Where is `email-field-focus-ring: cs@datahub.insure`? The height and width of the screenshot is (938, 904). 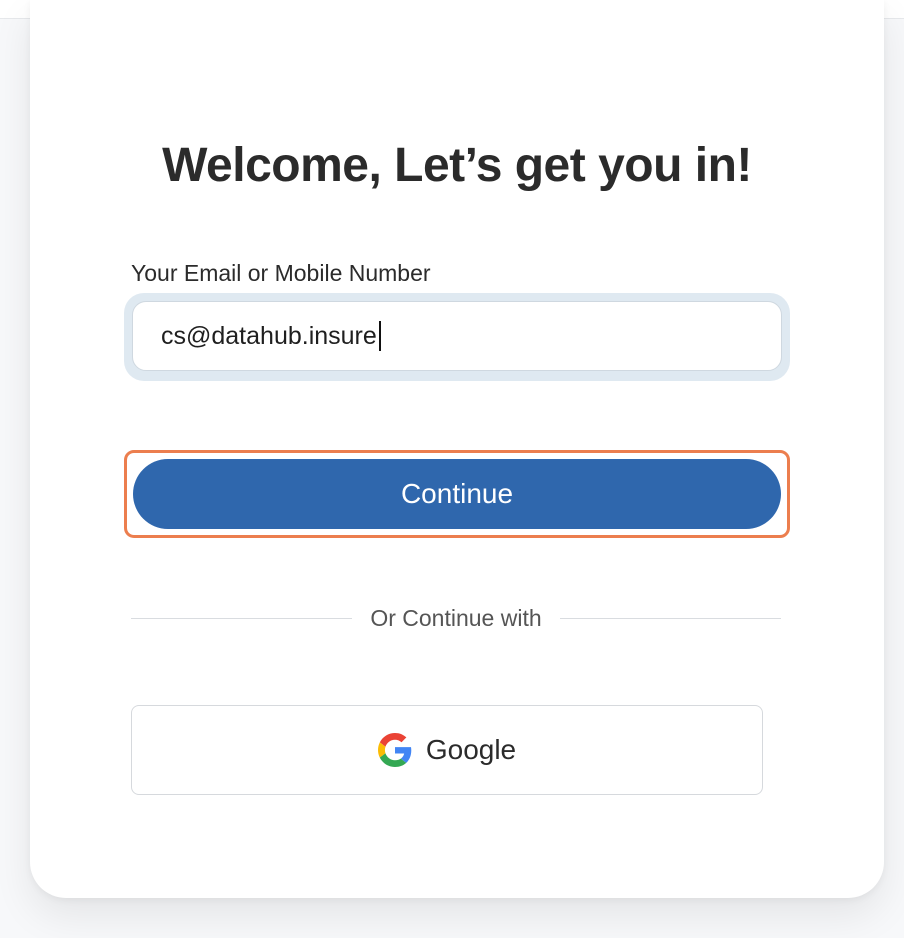
email-field-focus-ring: cs@datahub.insure is located at coordinates (457, 337).